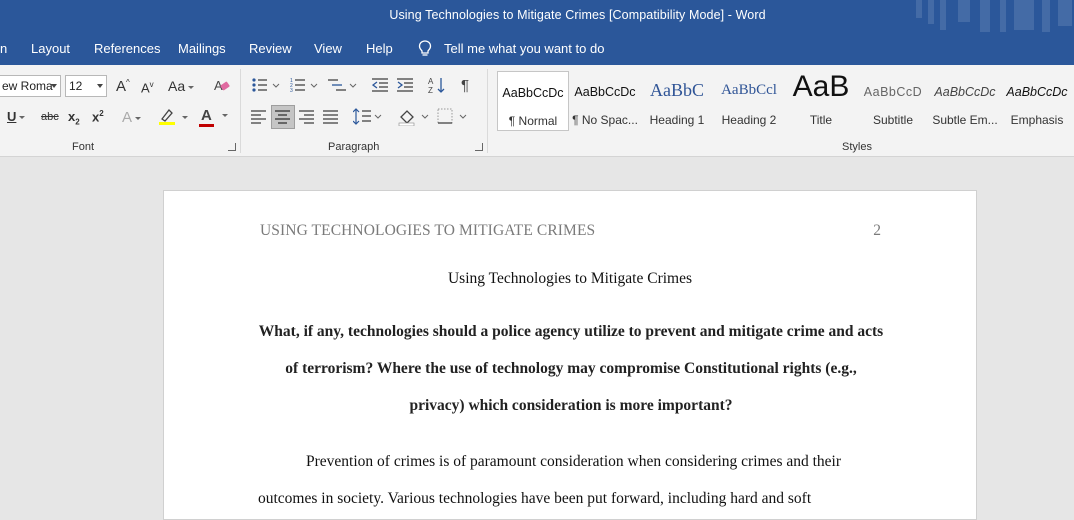 Image resolution: width=1074 pixels, height=520 pixels. I want to click on superscript-button: x2, so click(98, 116).